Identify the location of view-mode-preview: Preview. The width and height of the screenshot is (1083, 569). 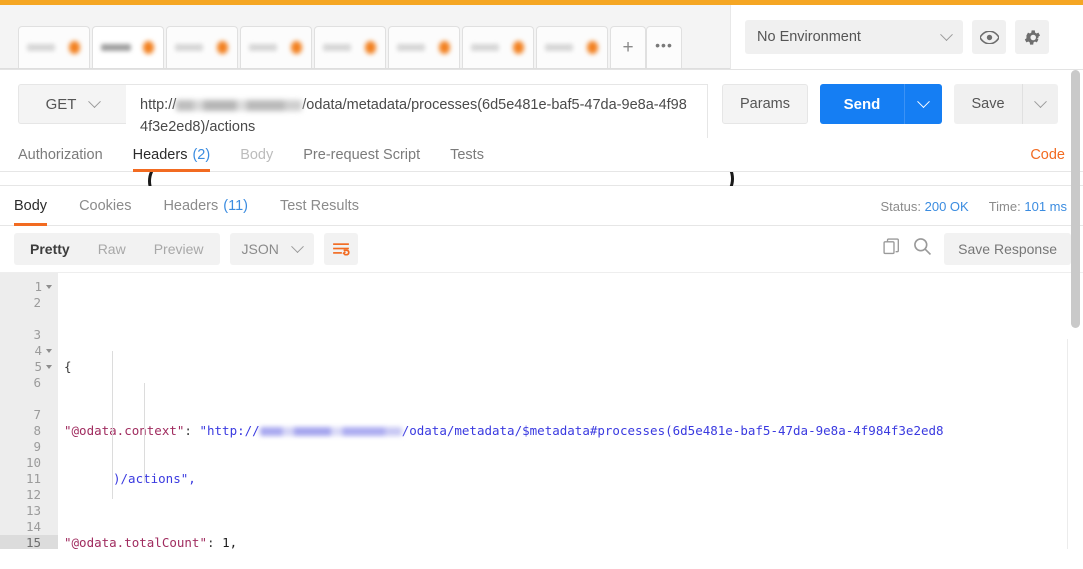
(179, 249).